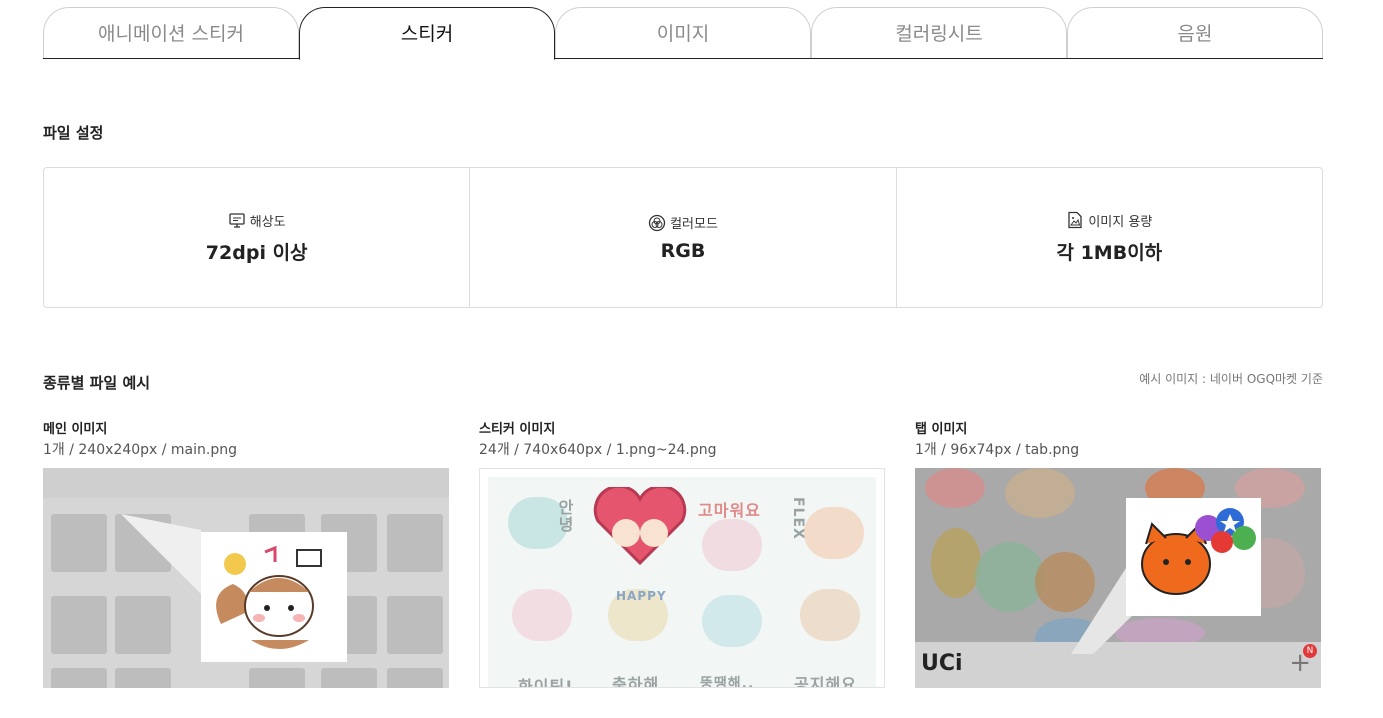 The image size is (1383, 718). Describe the element at coordinates (694, 224) in the screenshot. I see `setting-label: 컬러모드` at that location.